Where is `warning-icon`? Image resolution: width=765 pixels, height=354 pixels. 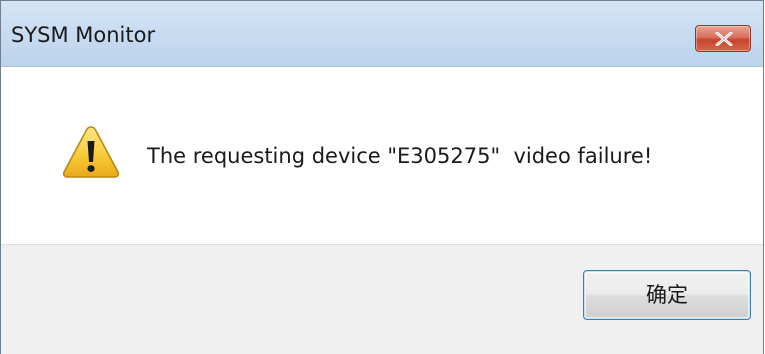
warning-icon is located at coordinates (91, 152).